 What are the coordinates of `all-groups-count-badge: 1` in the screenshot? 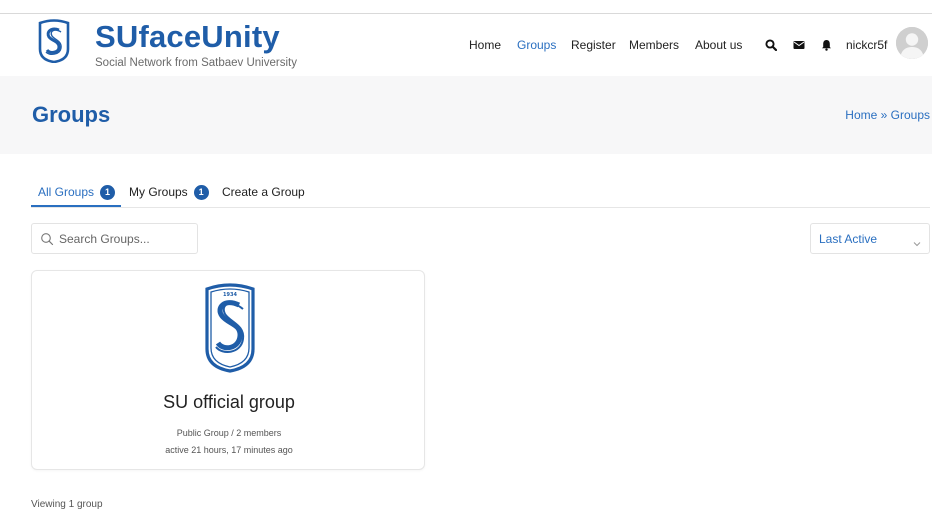 It's located at (108, 192).